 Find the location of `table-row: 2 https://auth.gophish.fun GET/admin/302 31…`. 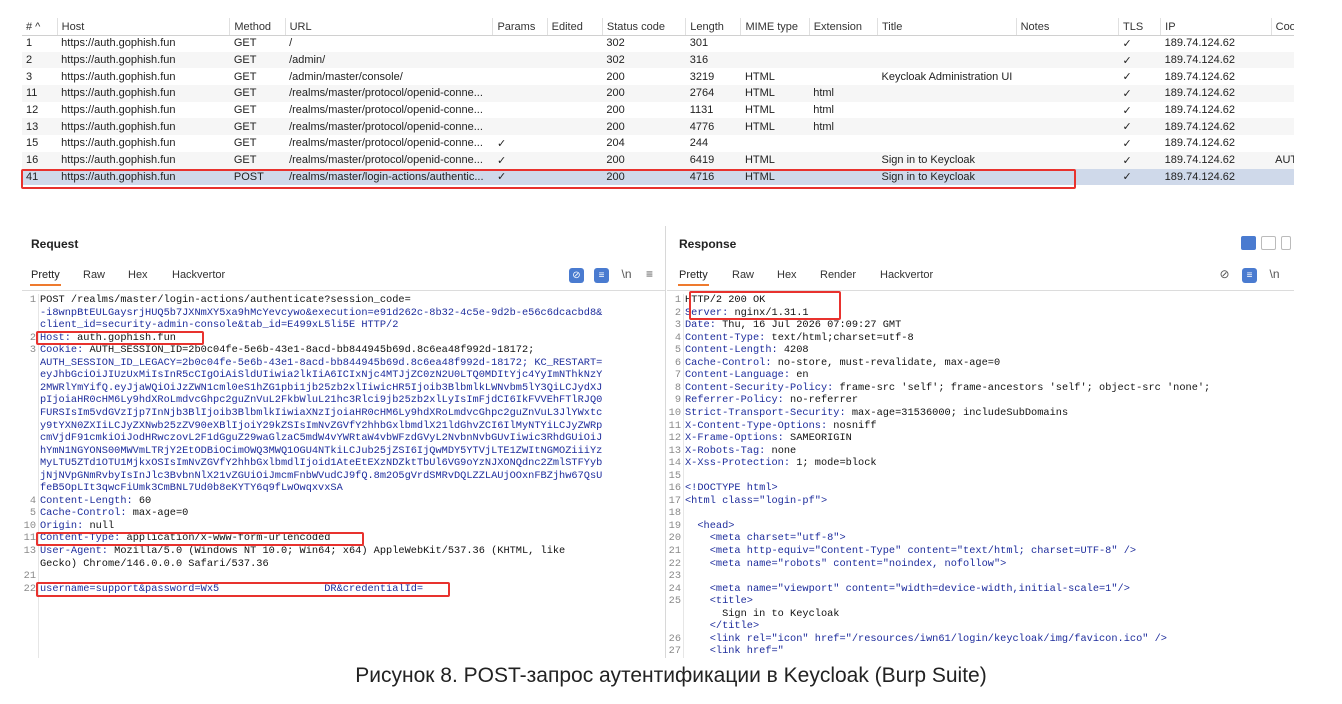

table-row: 2 https://auth.gophish.fun GET/admin/302 31… is located at coordinates (658, 60).